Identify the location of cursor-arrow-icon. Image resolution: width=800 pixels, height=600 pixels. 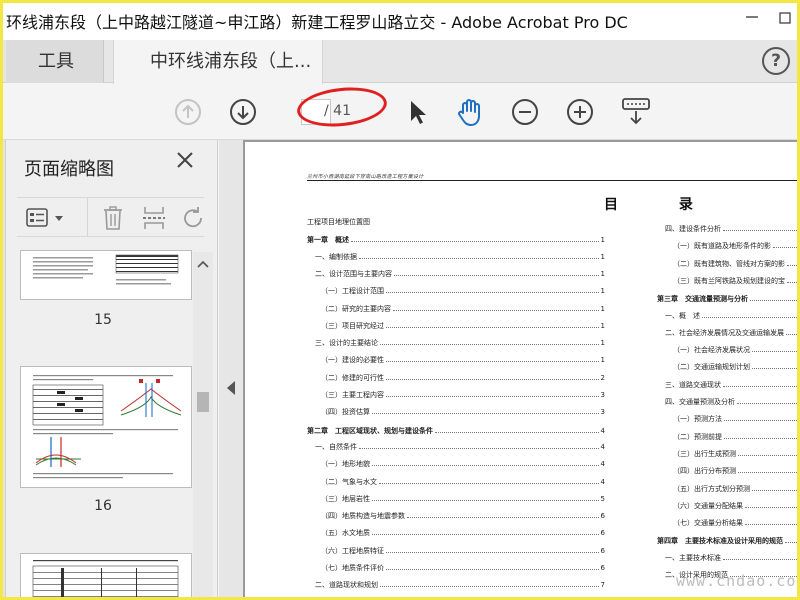
(418, 112).